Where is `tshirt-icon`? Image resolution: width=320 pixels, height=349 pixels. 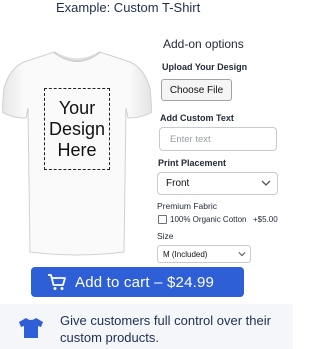 tshirt-icon is located at coordinates (31, 328).